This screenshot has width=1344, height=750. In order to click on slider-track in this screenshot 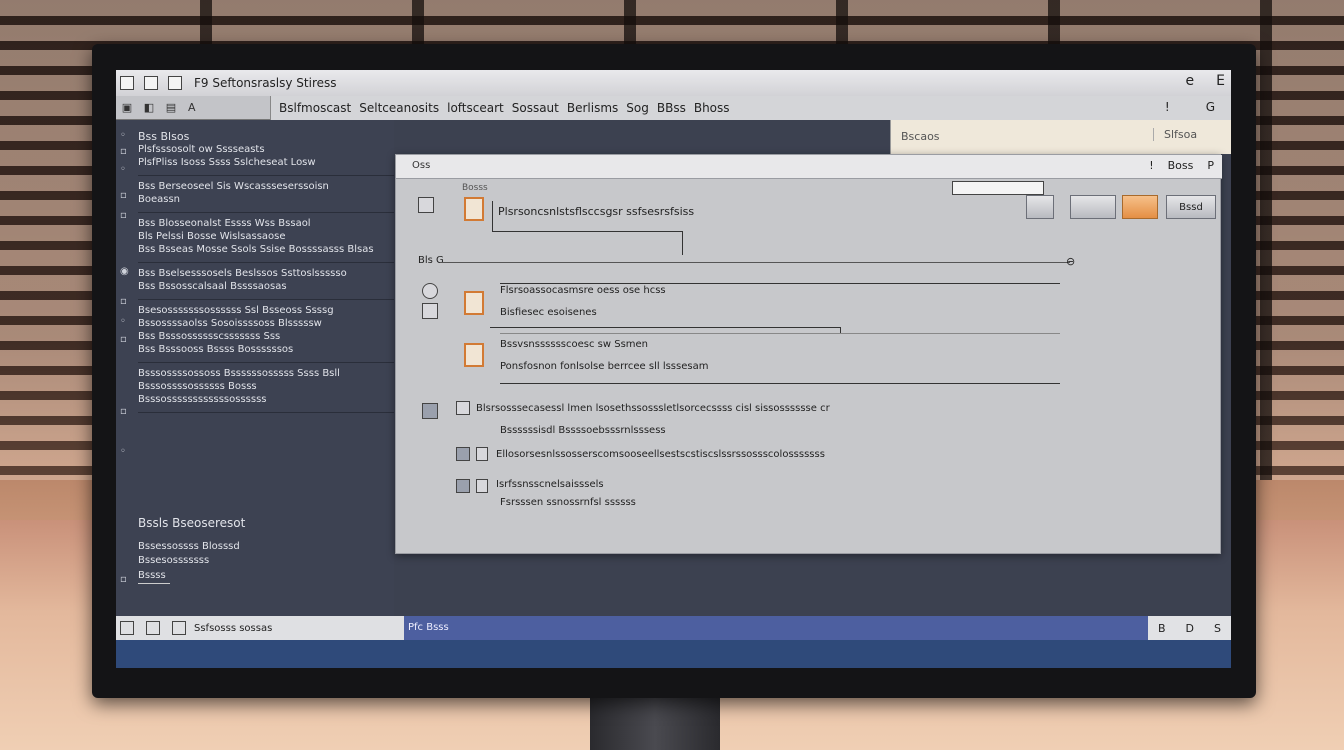, I will do `click(755, 262)`.